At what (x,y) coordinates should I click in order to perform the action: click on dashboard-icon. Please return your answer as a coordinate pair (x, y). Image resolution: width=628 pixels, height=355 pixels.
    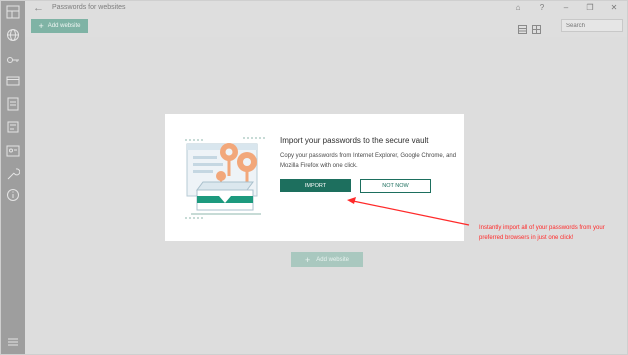
    Looking at the image, I should click on (13, 12).